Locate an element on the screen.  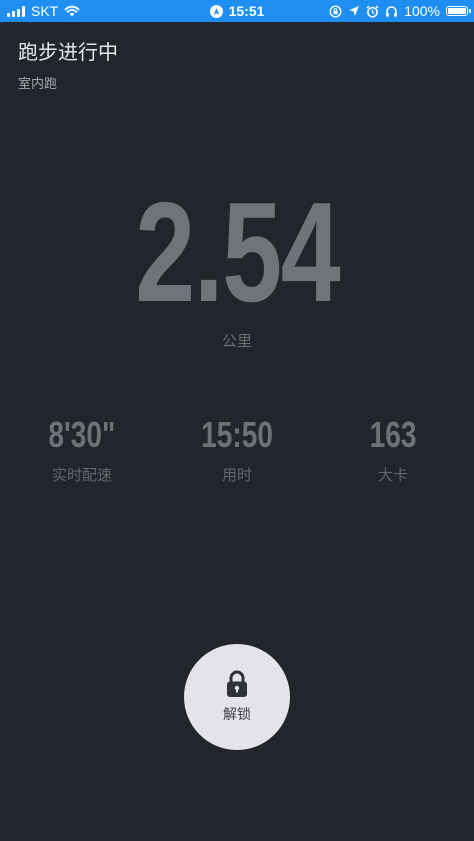
metric-duration: 15:50 用时 is located at coordinates (237, 448).